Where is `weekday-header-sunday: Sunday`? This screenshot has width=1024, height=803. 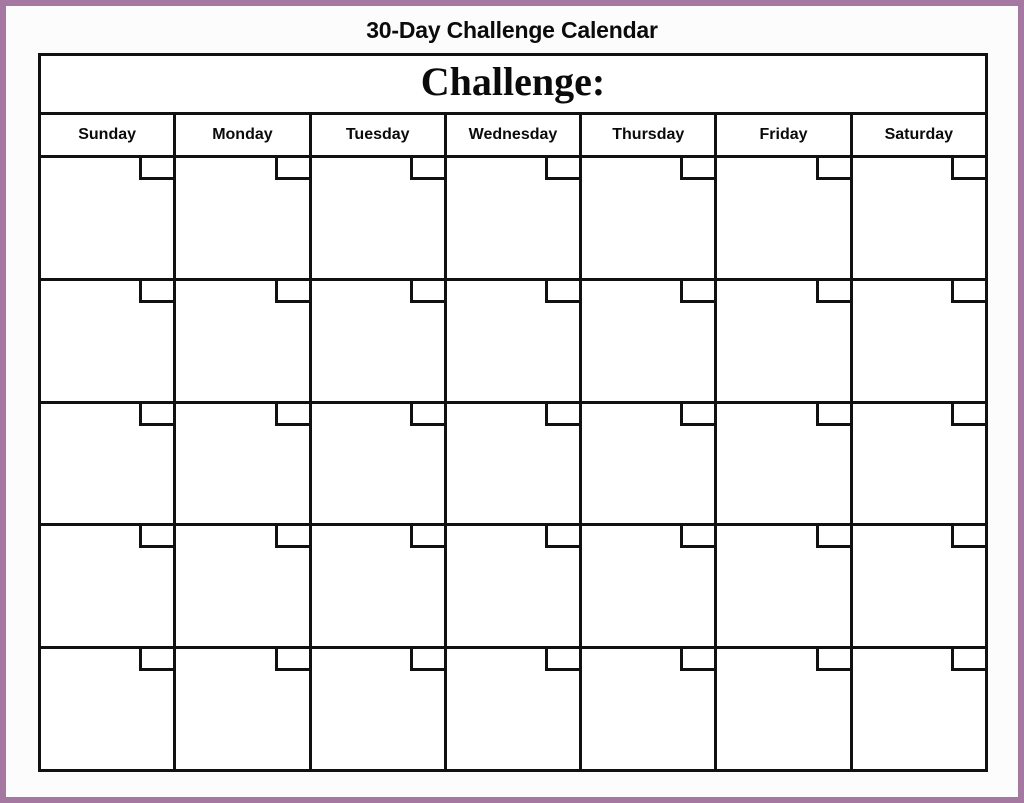 weekday-header-sunday: Sunday is located at coordinates (109, 135).